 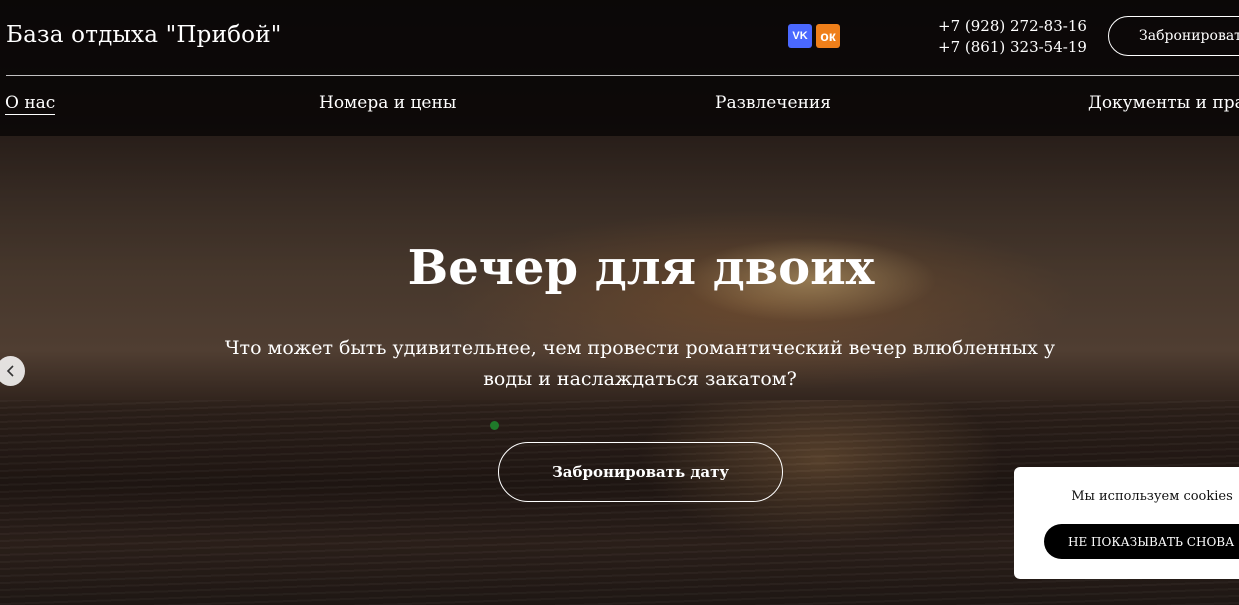 I want to click on social-links: VK ок, so click(x=814, y=36).